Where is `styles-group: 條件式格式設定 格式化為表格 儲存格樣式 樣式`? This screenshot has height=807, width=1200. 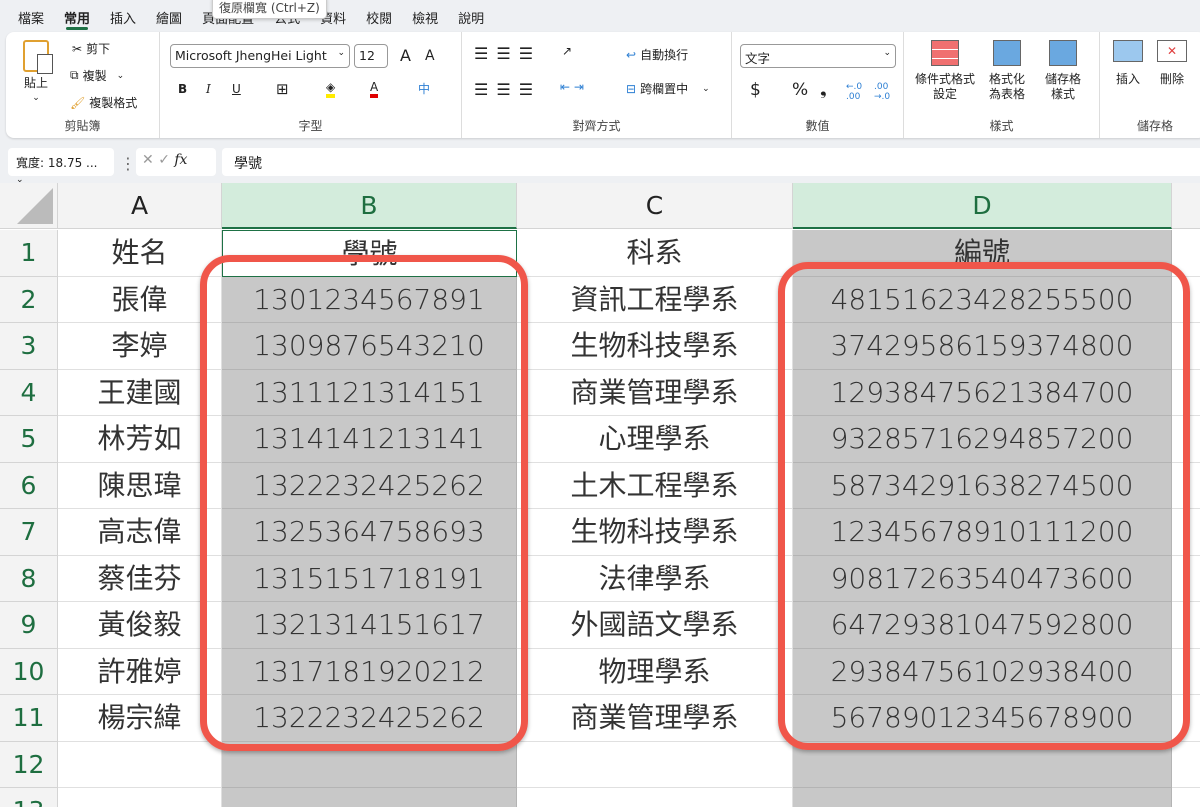
styles-group: 條件式格式設定 格式化為表格 儲存格樣式 樣式 is located at coordinates (1002, 85).